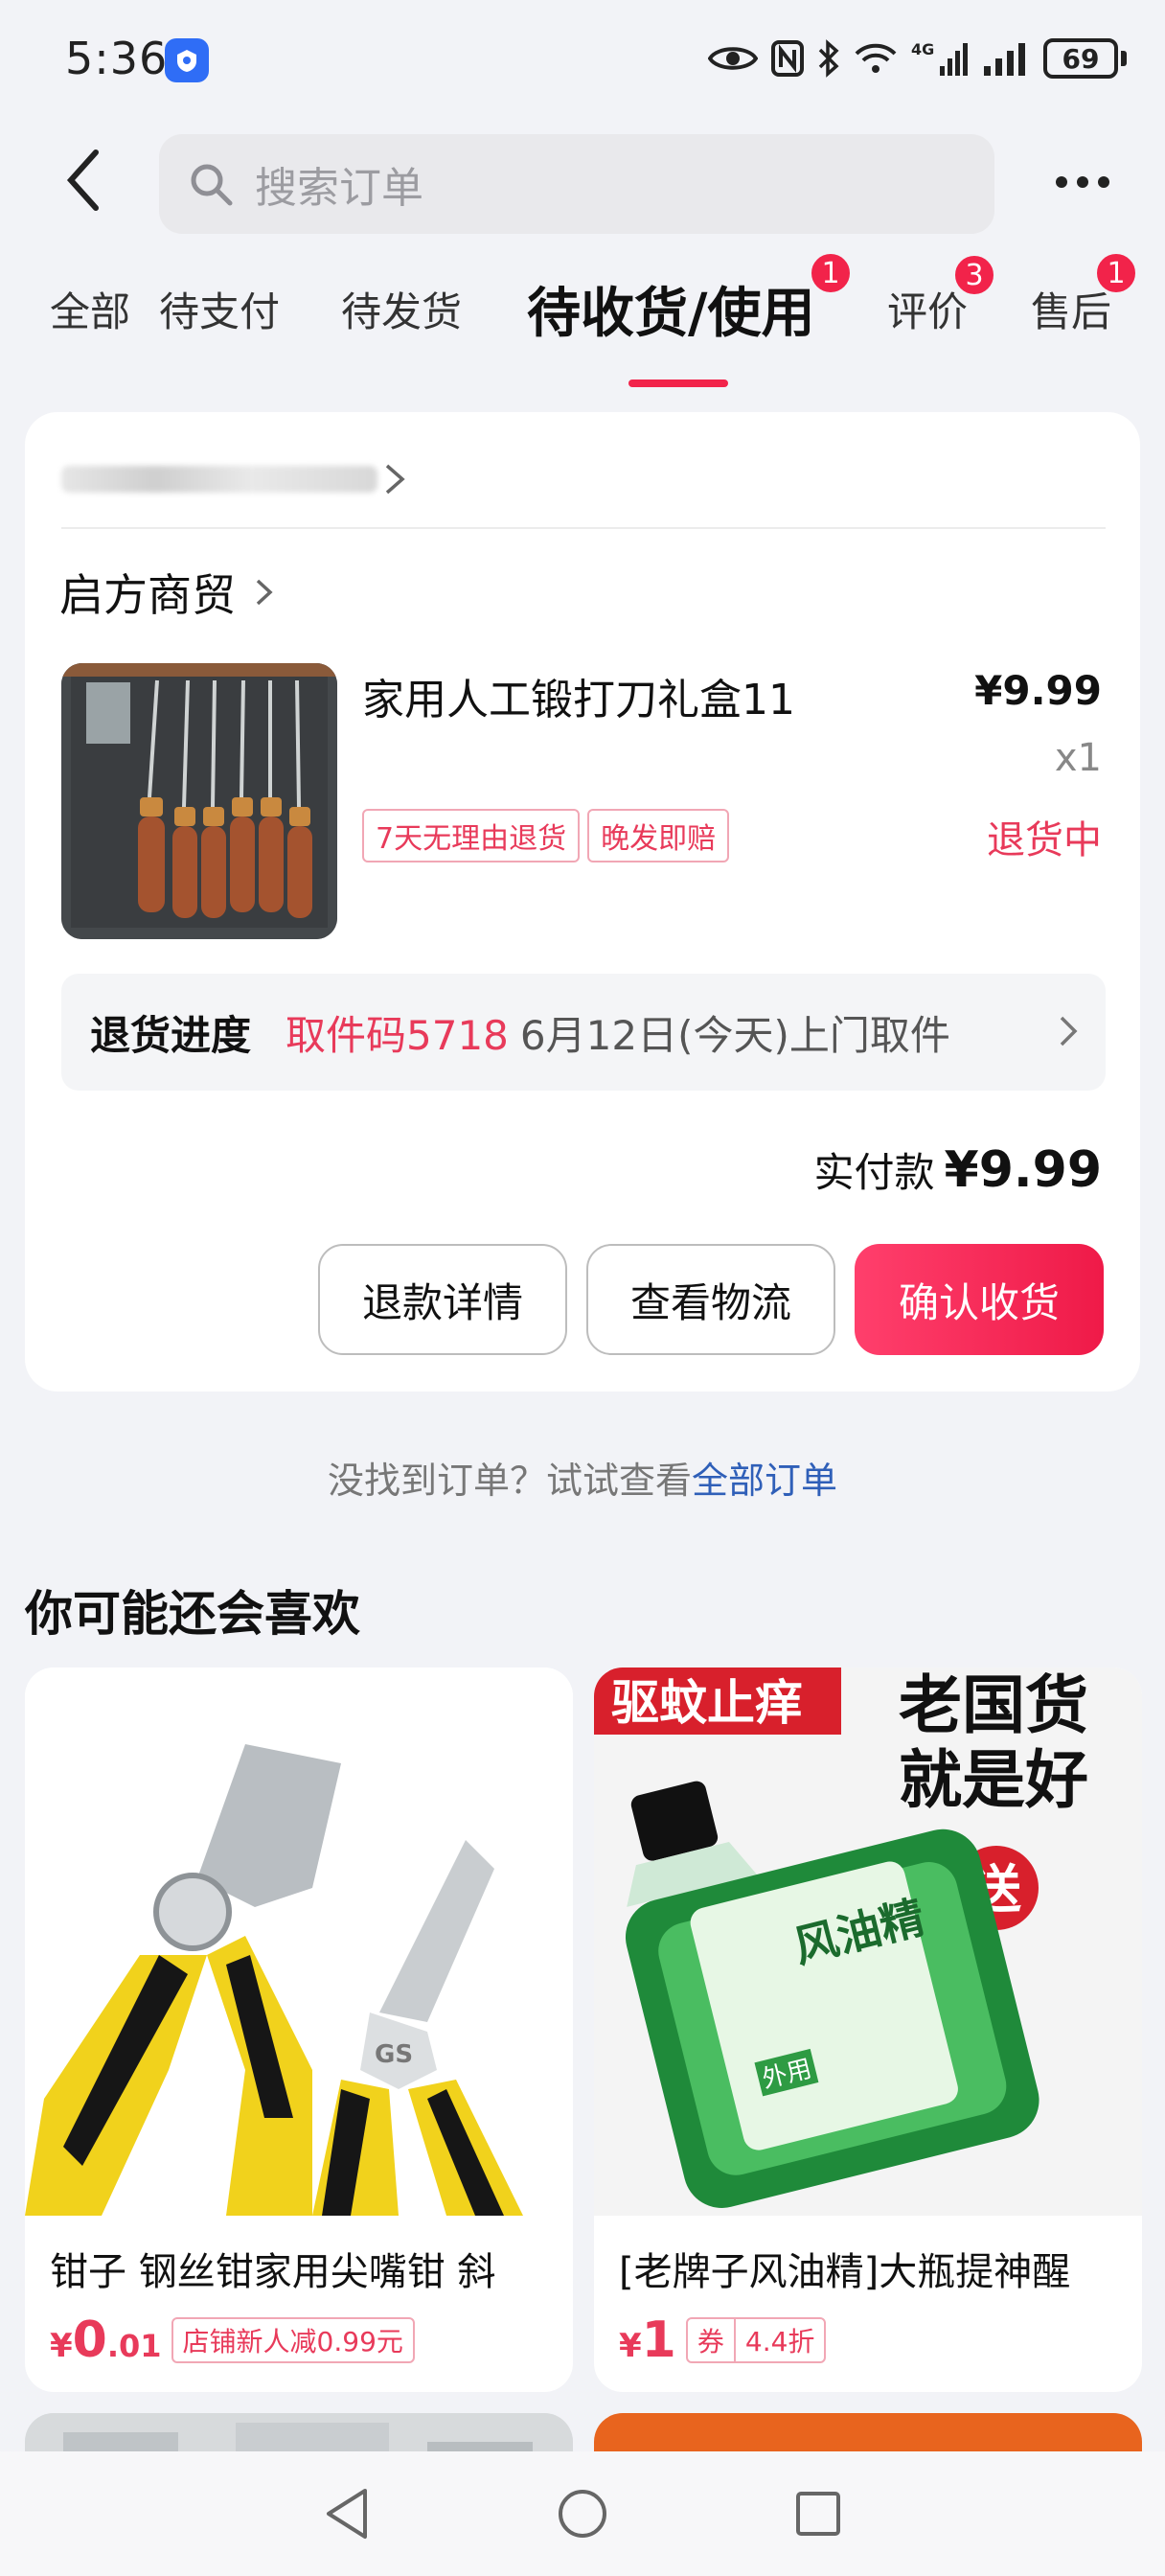  I want to click on nav-back-button, so click(347, 2513).